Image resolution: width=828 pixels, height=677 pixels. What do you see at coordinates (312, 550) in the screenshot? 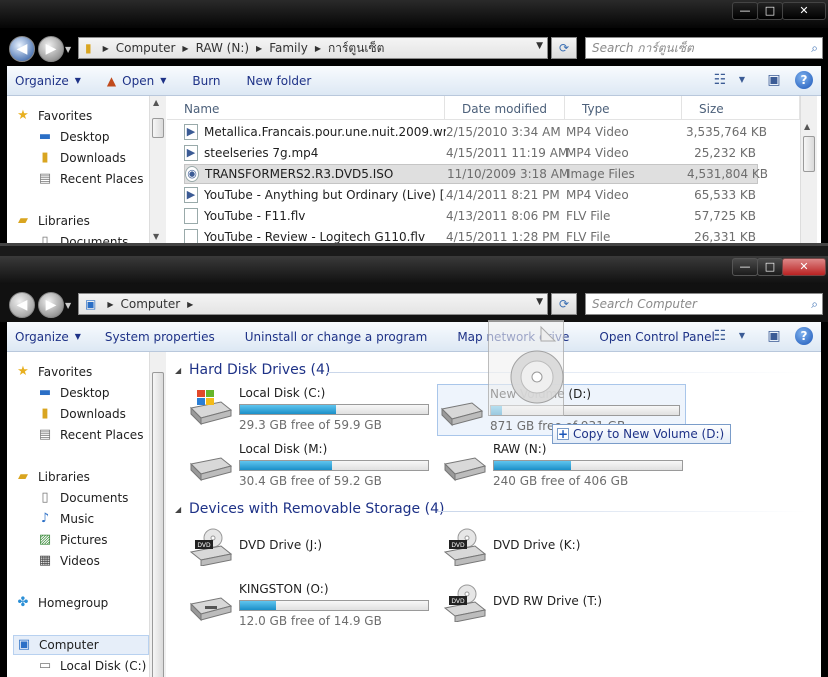
I see `drive-dvd-j: DVD DVD Drive (J:)` at bounding box center [312, 550].